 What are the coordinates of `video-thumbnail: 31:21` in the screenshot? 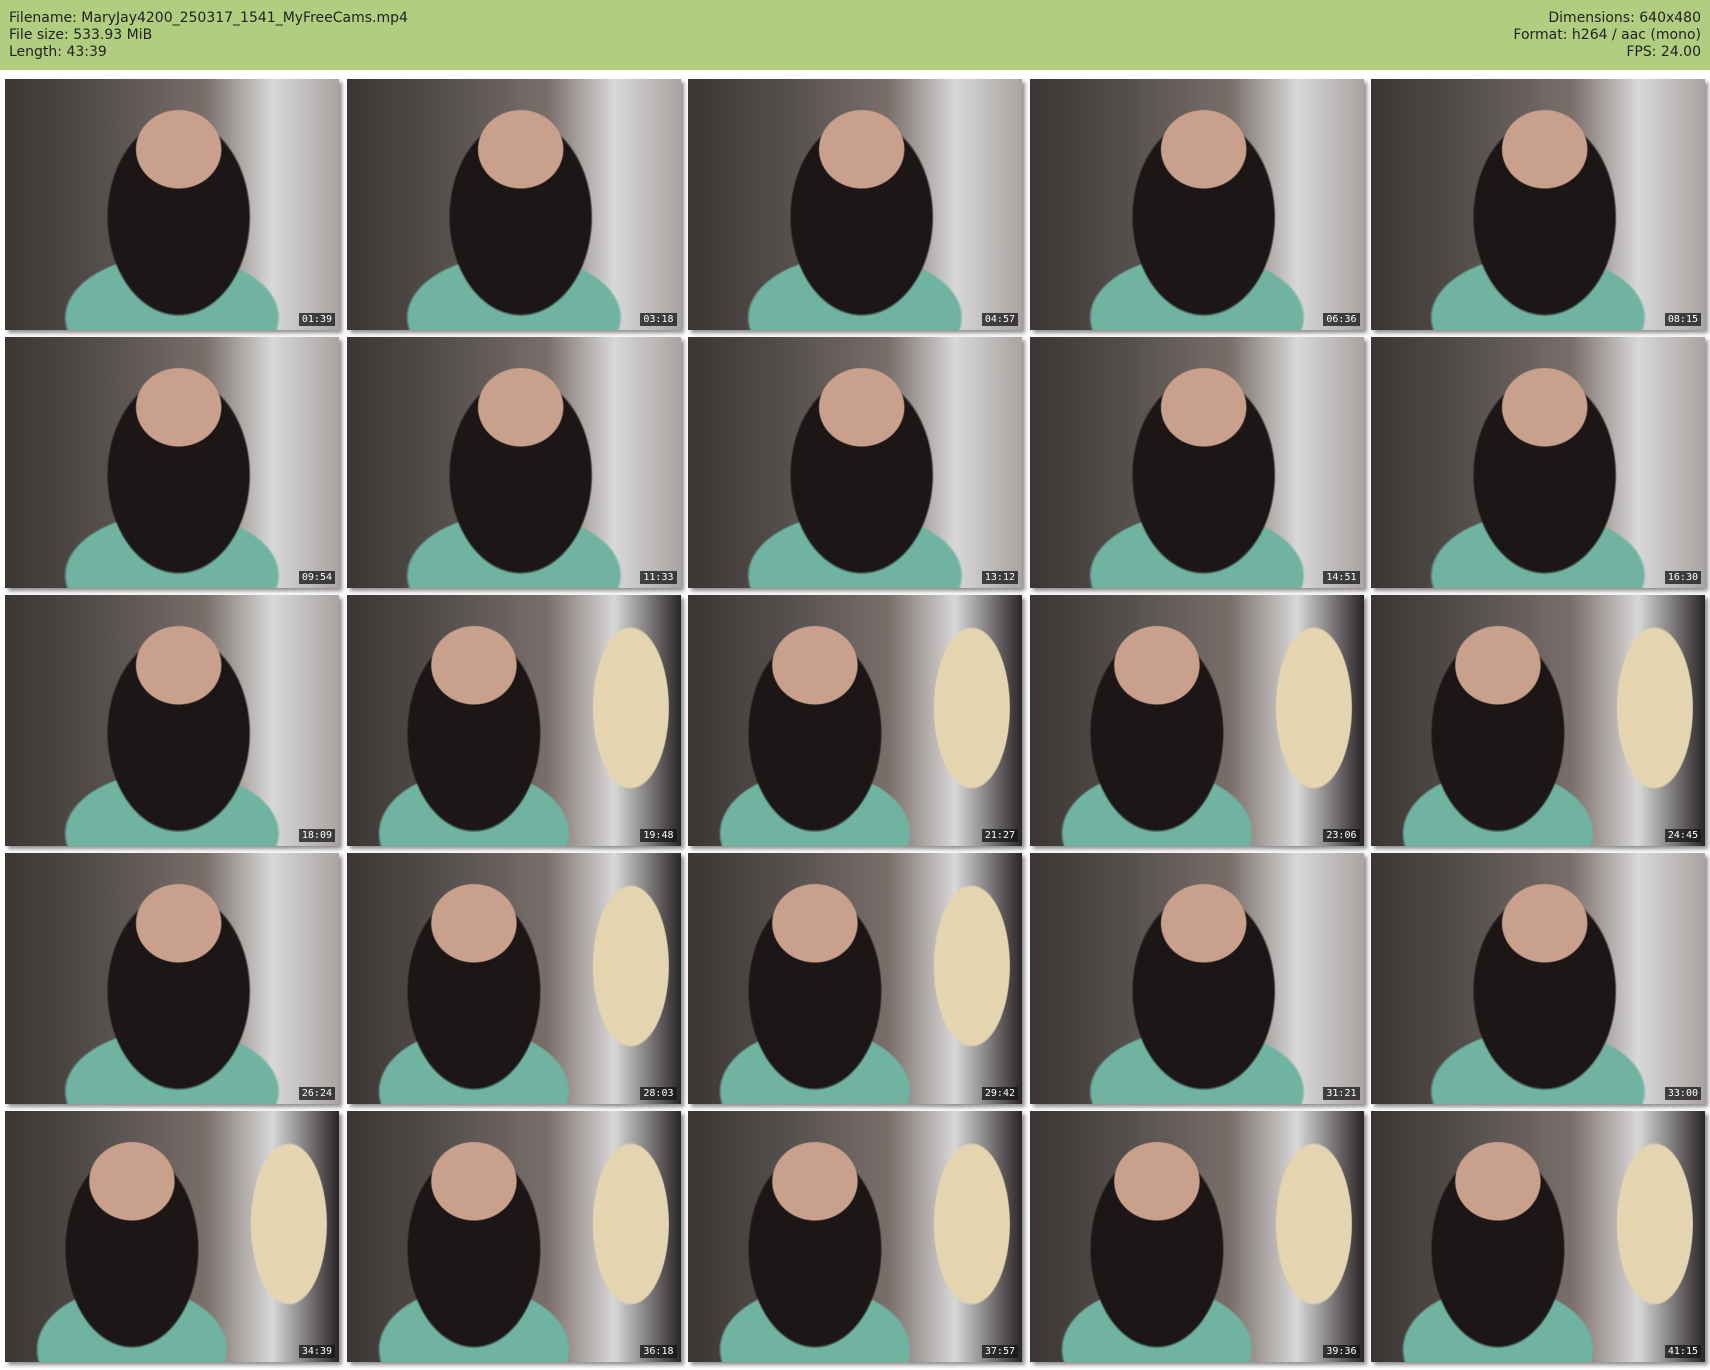 It's located at (1196, 978).